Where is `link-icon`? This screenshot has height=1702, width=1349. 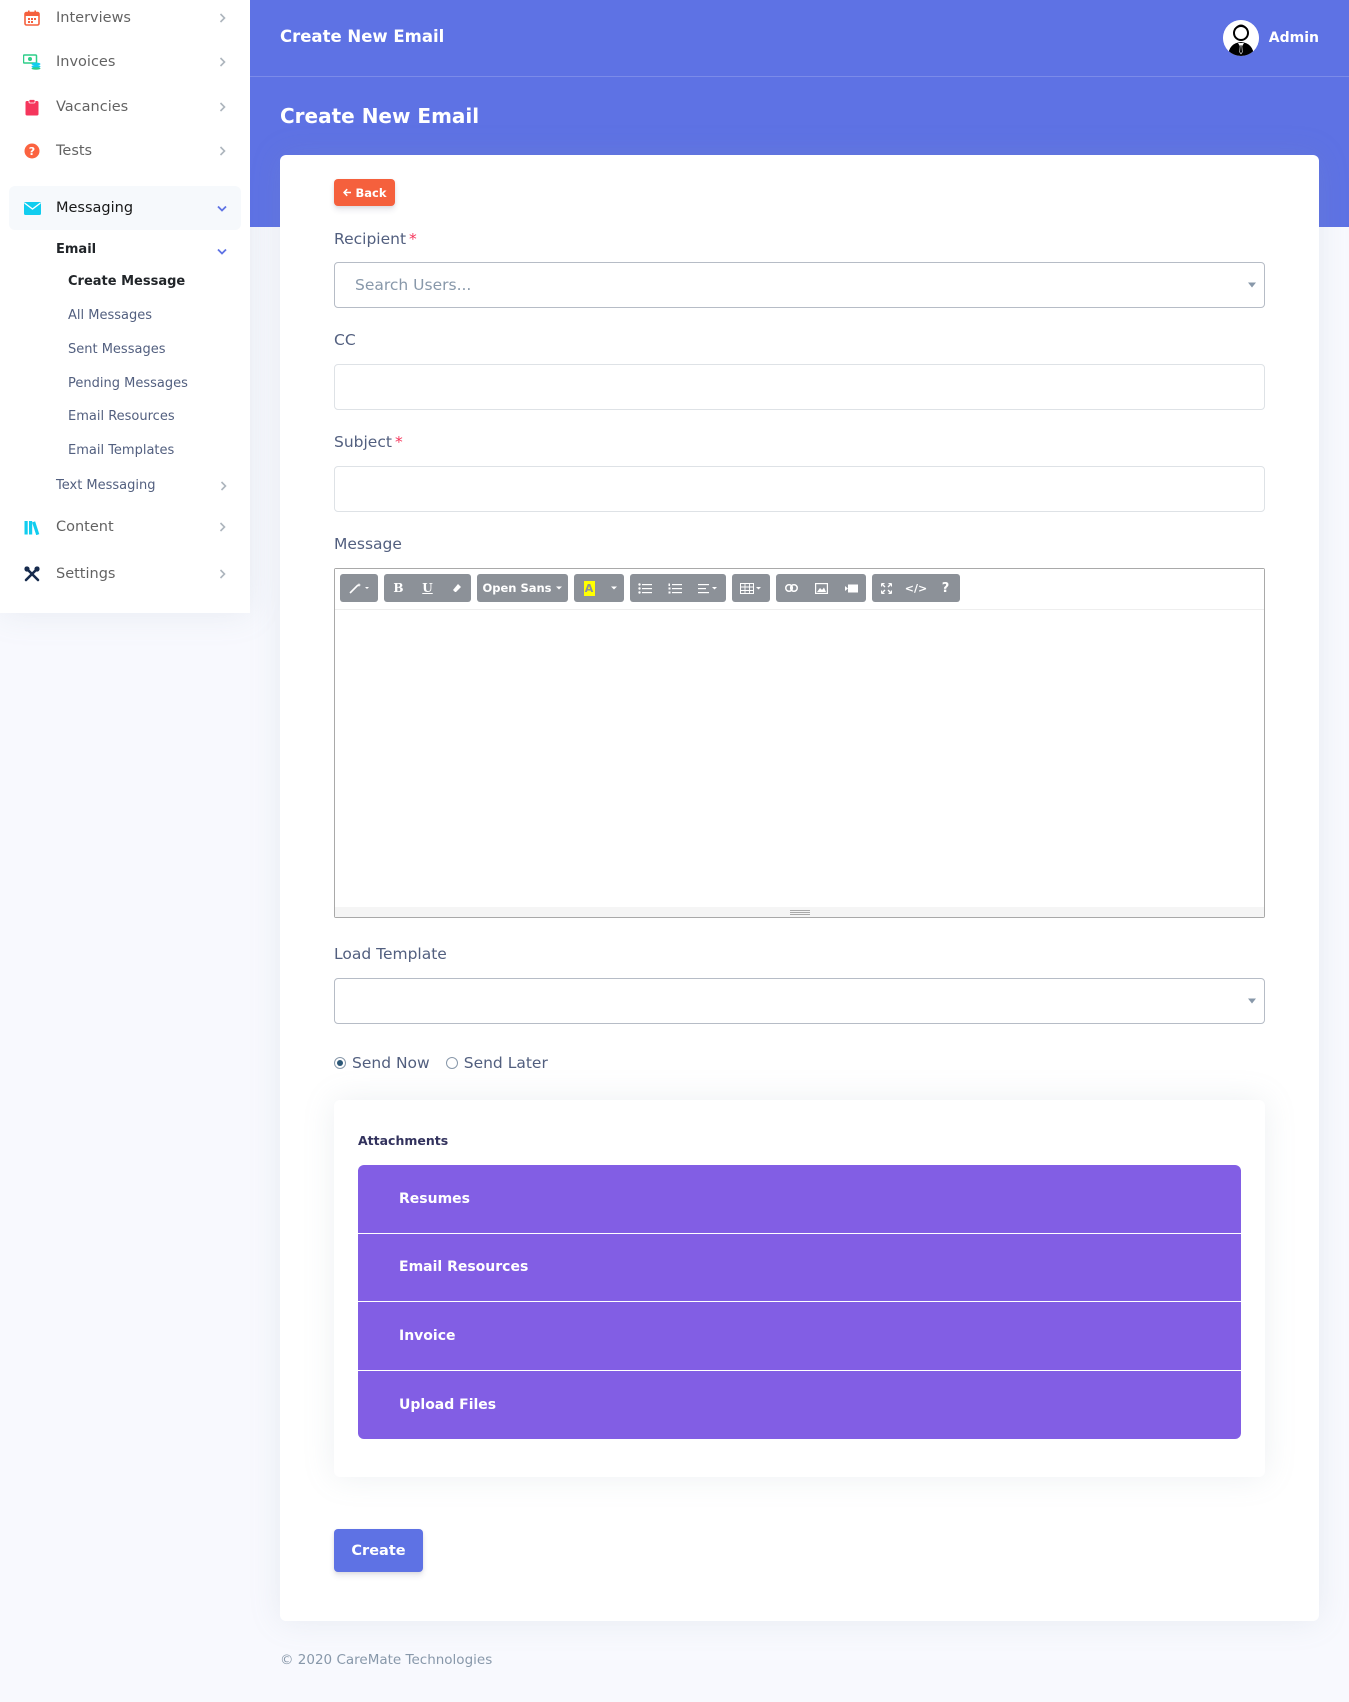
link-icon is located at coordinates (791, 588).